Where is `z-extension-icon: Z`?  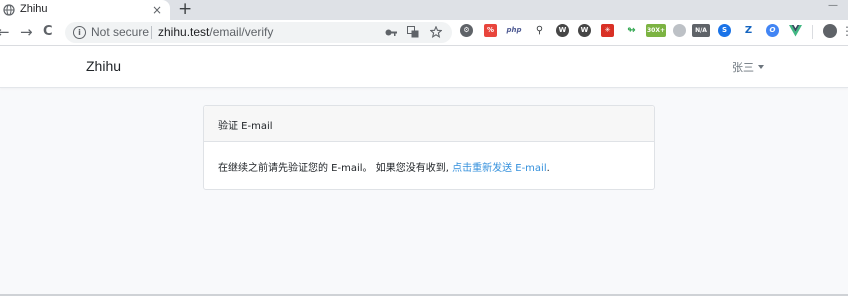
z-extension-icon: Z is located at coordinates (748, 30).